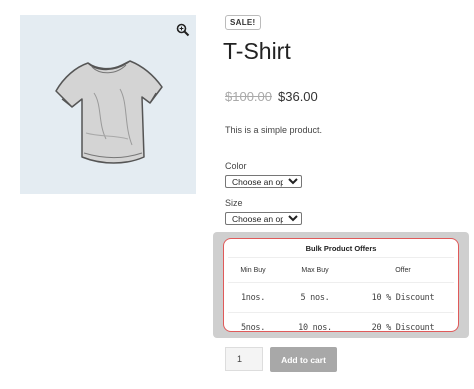  I want to click on max-buy-cell: 5 nos., so click(315, 297).